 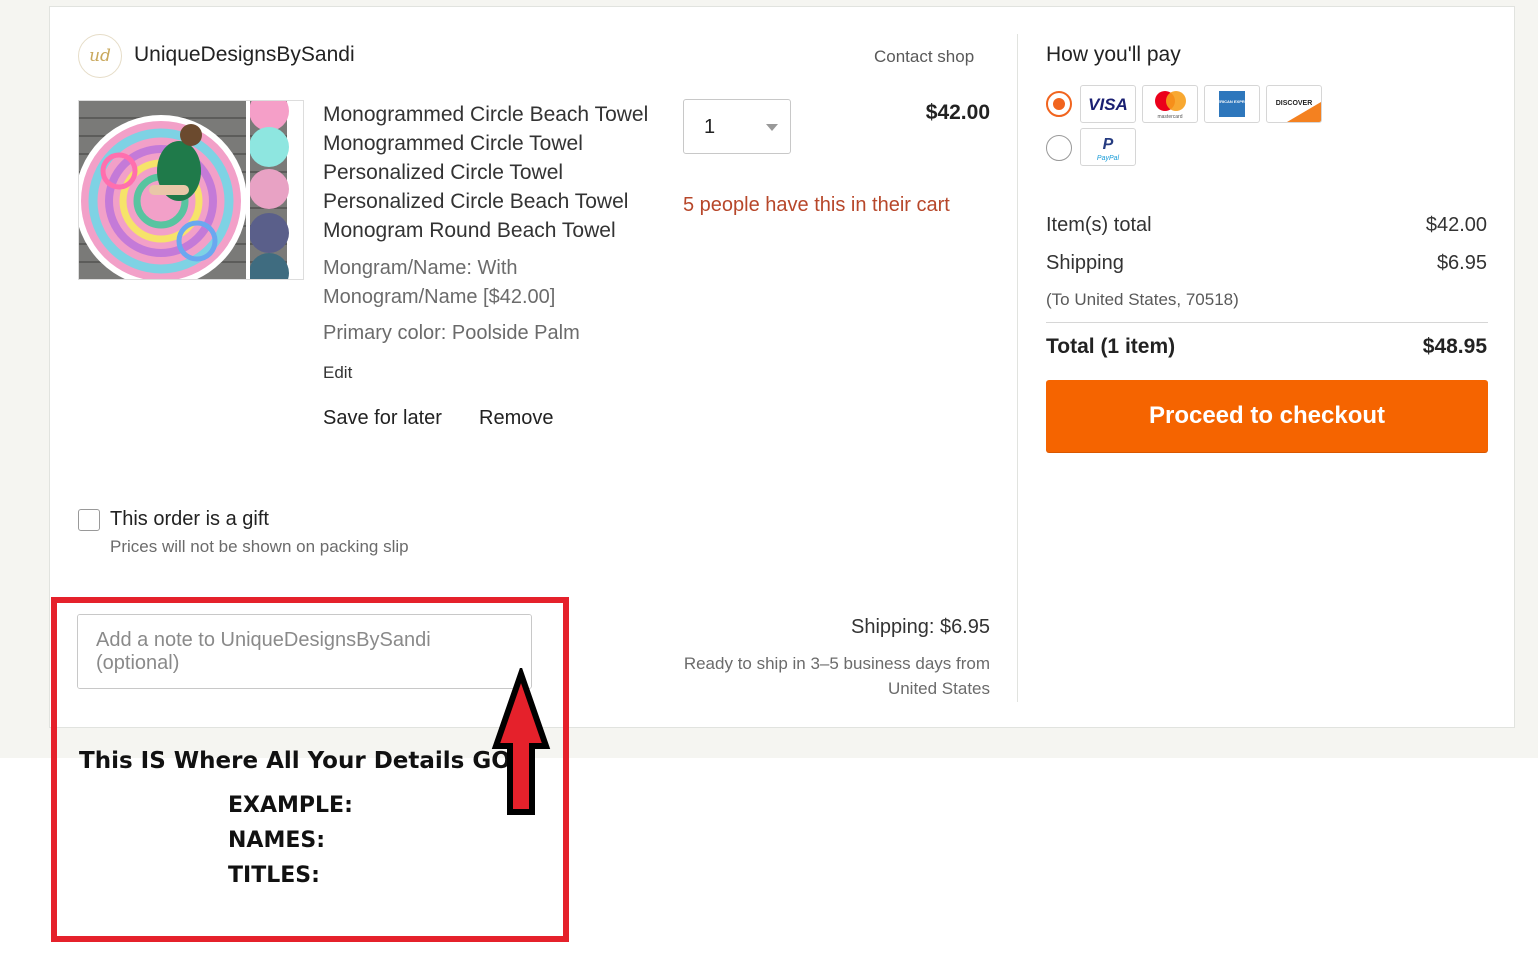 What do you see at coordinates (1108, 158) in the screenshot?
I see `paypal-wordmark: PayPal` at bounding box center [1108, 158].